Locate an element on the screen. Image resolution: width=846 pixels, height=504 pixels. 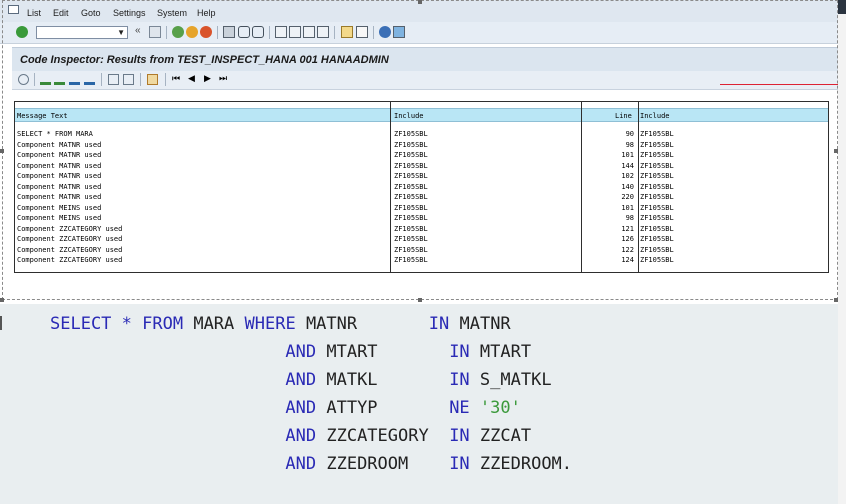
filter-icon is located at coordinates (74, 79).